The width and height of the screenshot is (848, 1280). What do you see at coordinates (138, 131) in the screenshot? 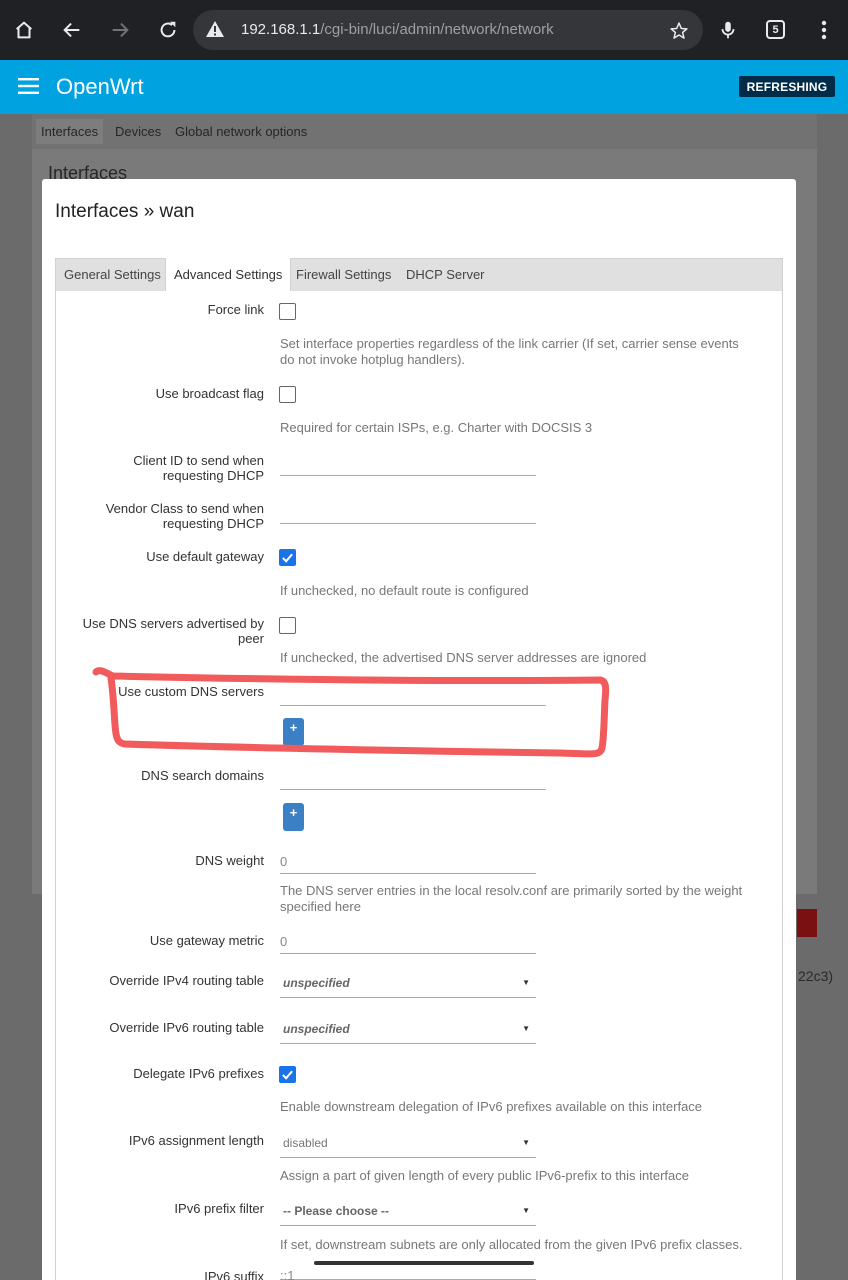
I see `bg-tab-devices: Devices` at bounding box center [138, 131].